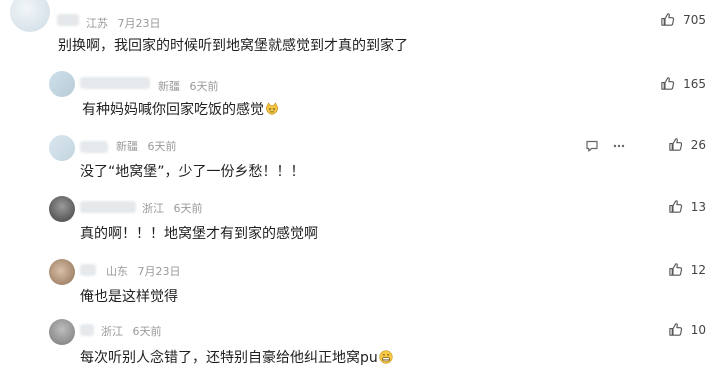 The height and width of the screenshot is (380, 718). I want to click on grin-emoji, so click(386, 357).